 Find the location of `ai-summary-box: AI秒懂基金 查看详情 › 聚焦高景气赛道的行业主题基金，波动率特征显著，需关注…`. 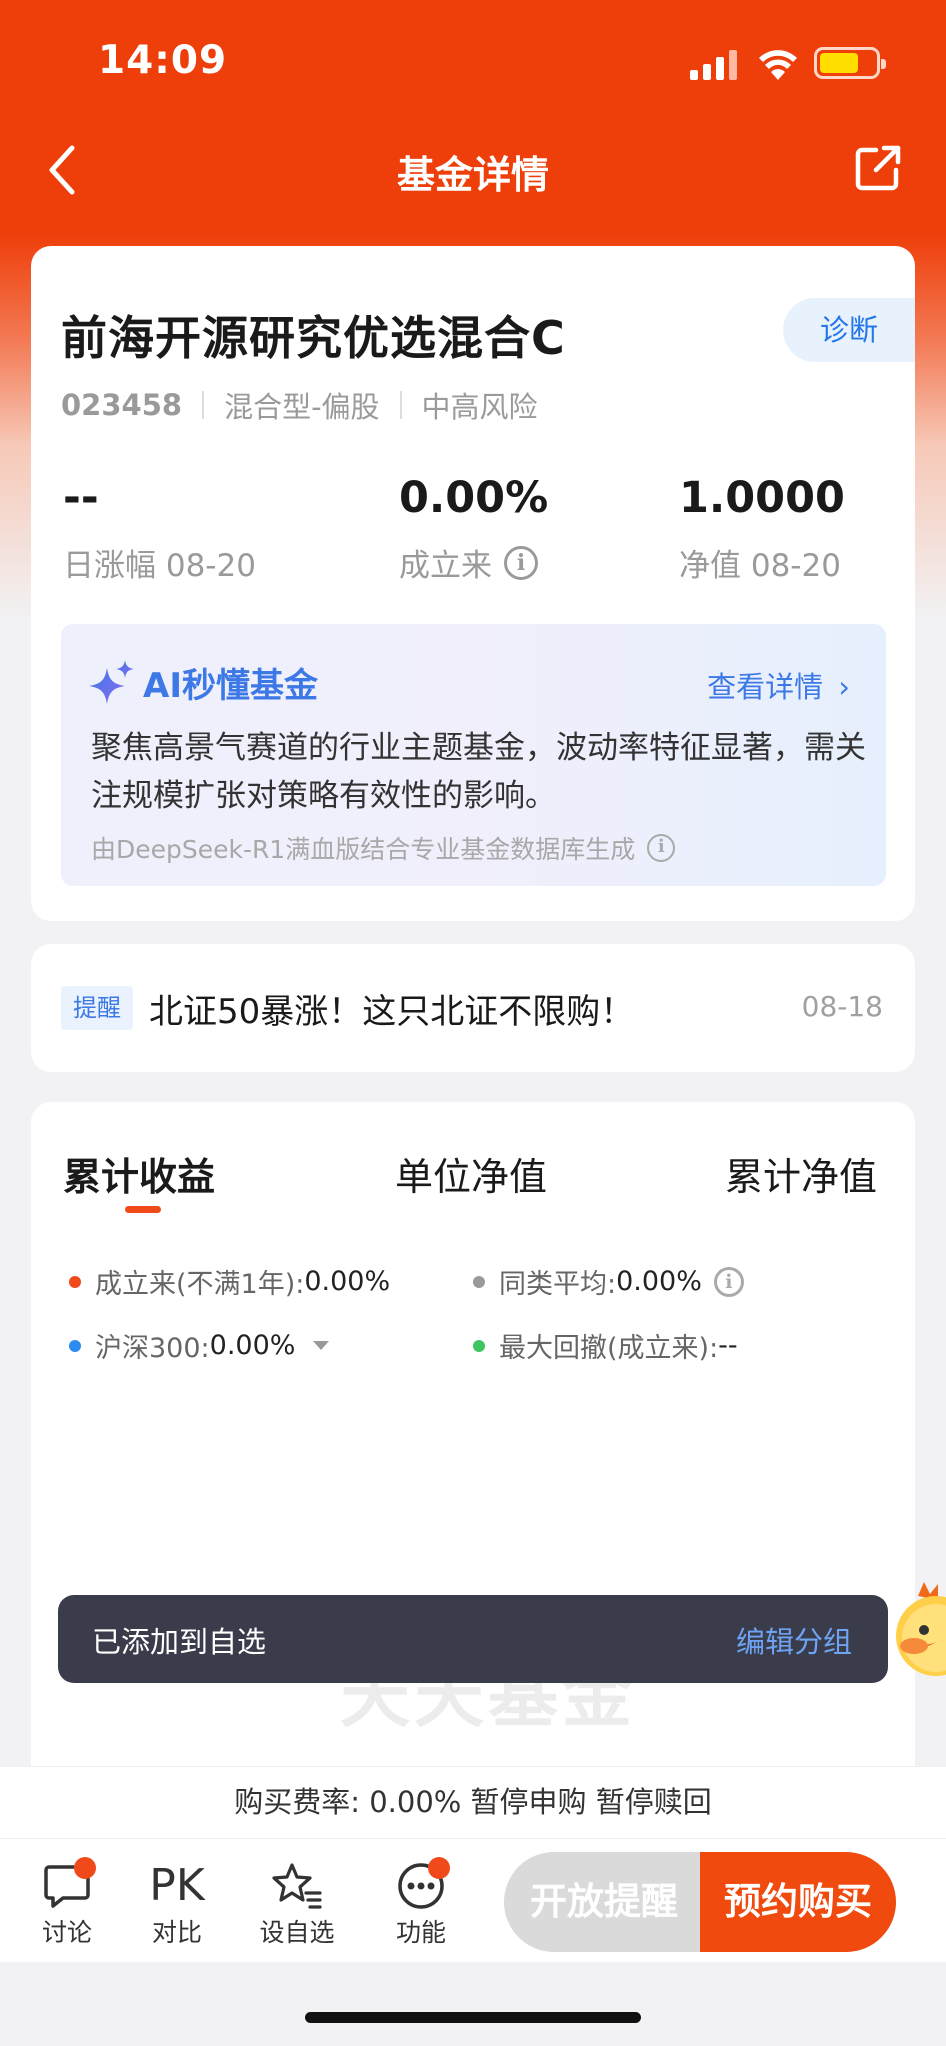

ai-summary-box: AI秒懂基金 查看详情 › 聚焦高景气赛道的行业主题基金，波动率特征显著，需关注… is located at coordinates (473, 755).